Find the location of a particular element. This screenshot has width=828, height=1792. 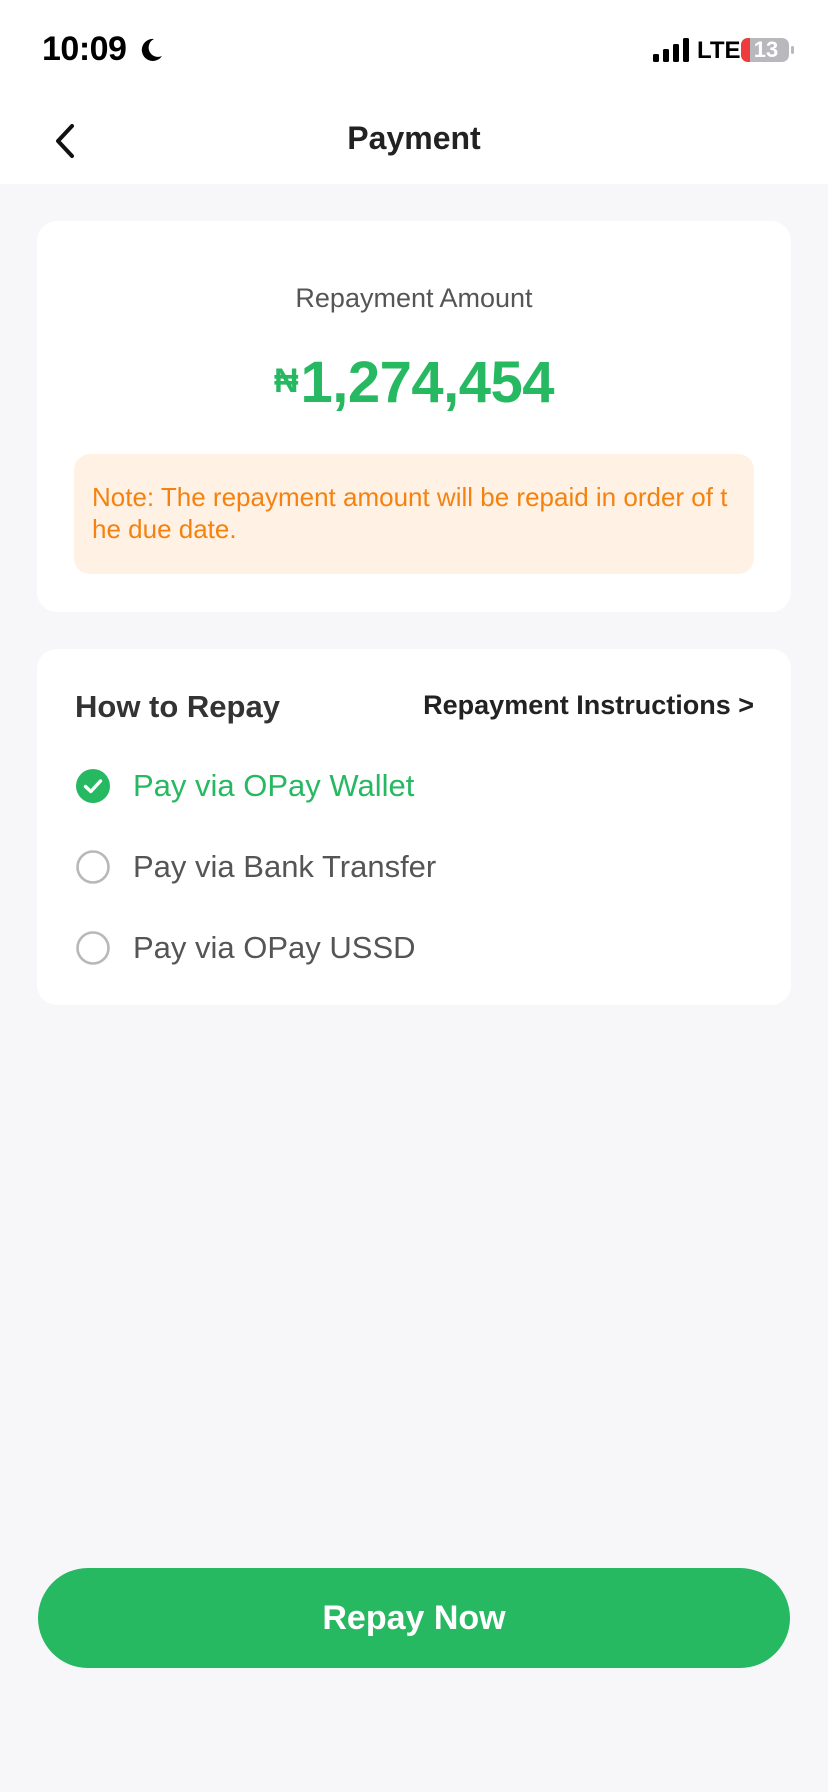

status-time: 10:09 is located at coordinates (84, 49).